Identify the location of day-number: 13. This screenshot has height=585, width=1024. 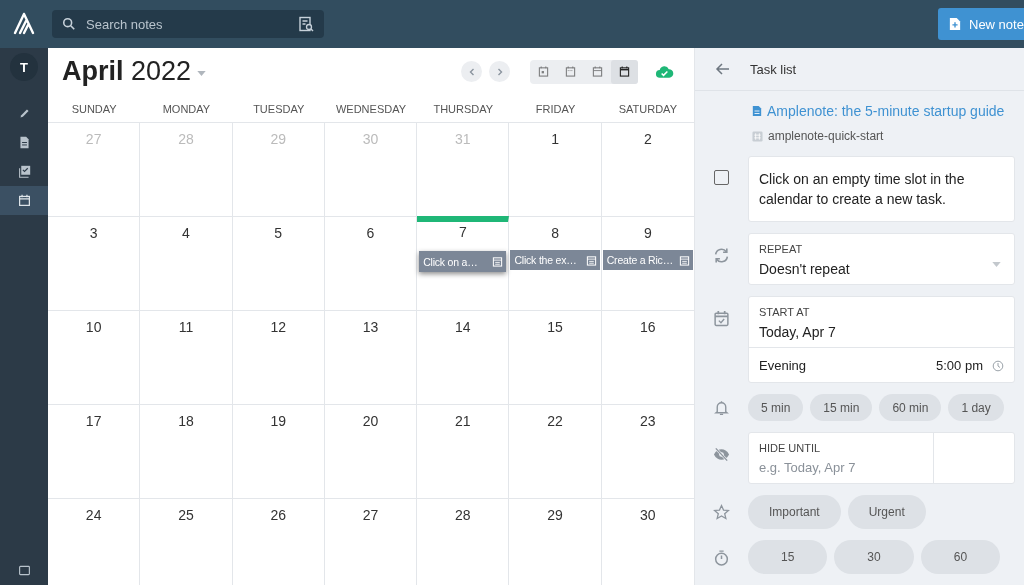
(370, 328).